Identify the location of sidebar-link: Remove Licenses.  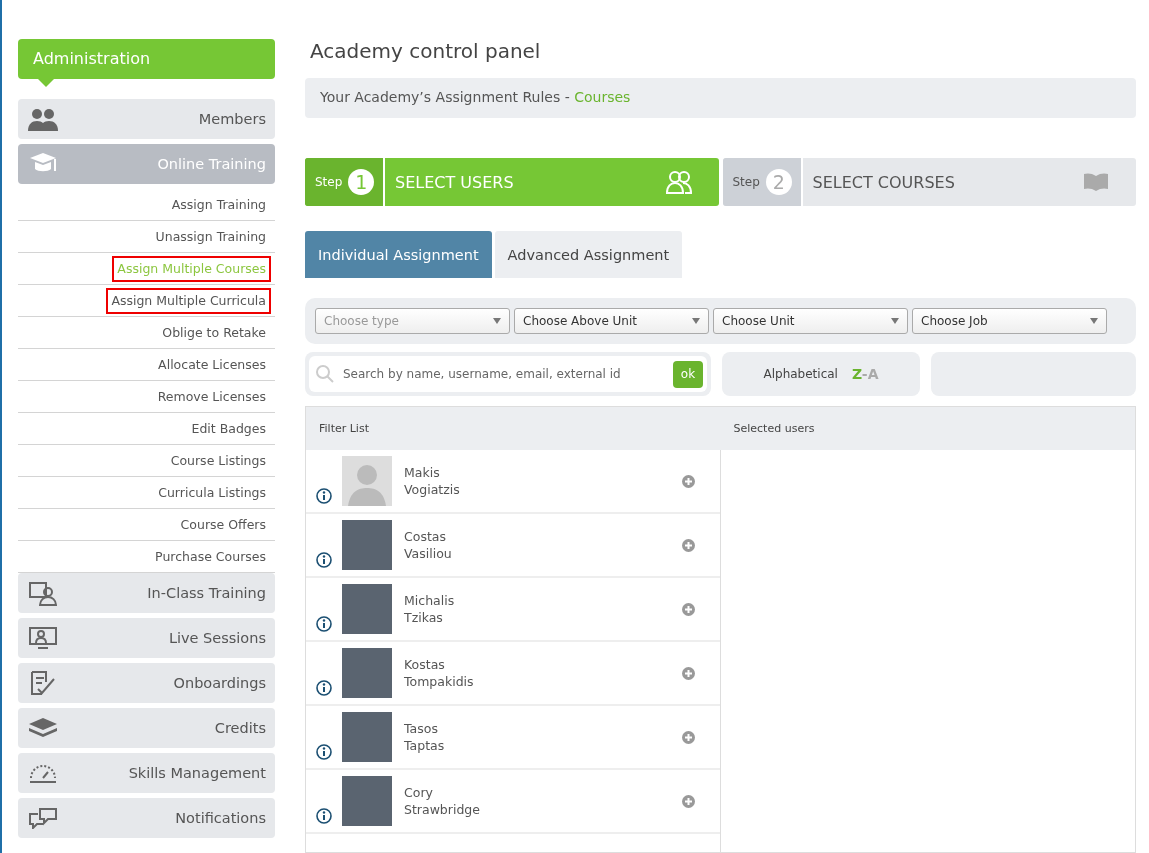
(211, 396).